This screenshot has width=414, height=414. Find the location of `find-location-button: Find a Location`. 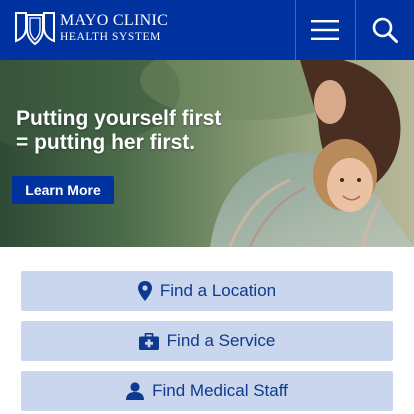

find-location-button: Find a Location is located at coordinates (207, 291).